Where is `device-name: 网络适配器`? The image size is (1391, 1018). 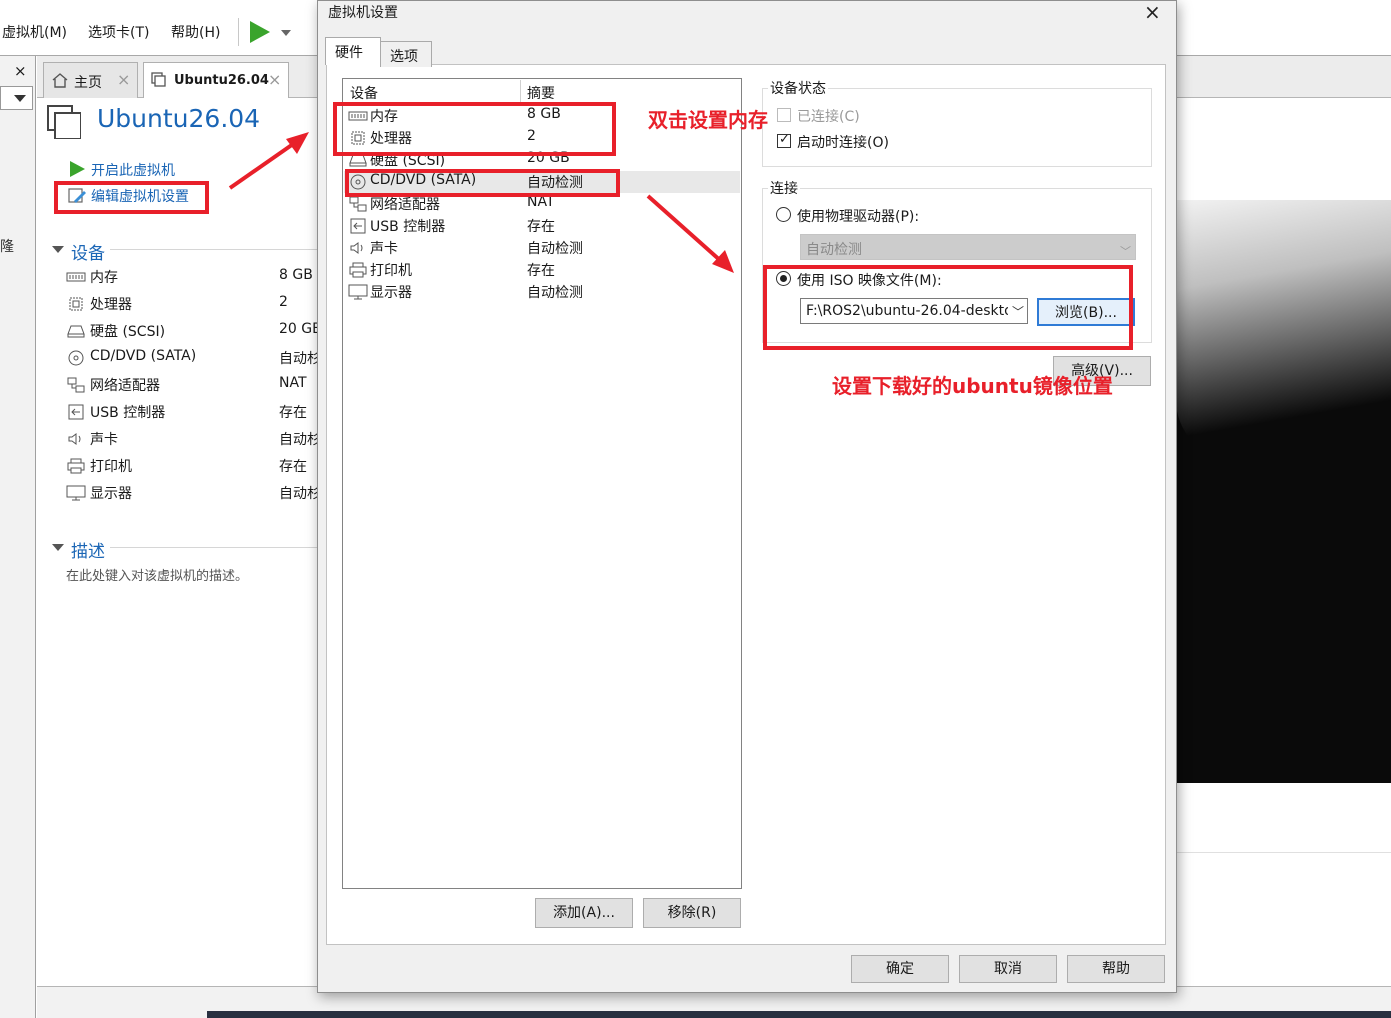 device-name: 网络适配器 is located at coordinates (125, 386).